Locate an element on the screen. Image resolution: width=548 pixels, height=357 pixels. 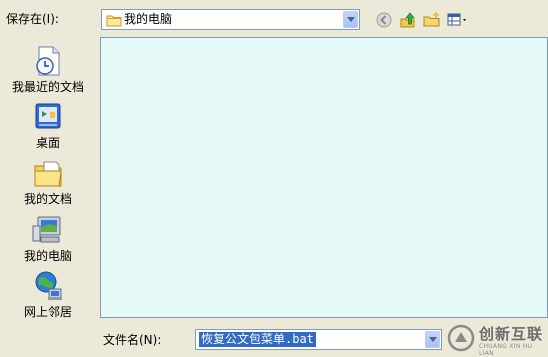
place-my-documents: 我的文档 is located at coordinates (48, 181).